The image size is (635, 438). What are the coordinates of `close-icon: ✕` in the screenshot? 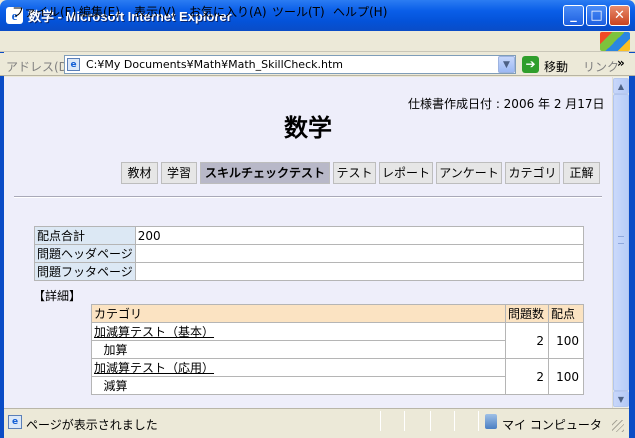 It's located at (619, 15).